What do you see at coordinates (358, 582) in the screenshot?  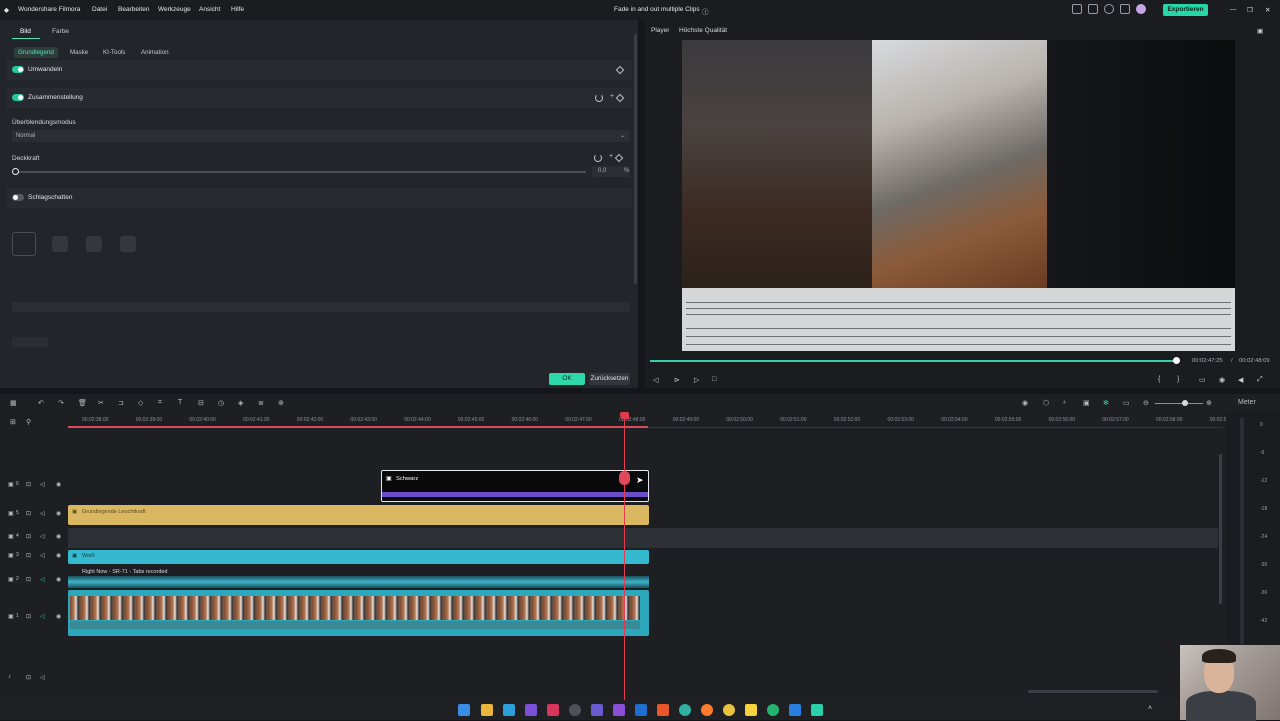 I see `audio-waveform` at bounding box center [358, 582].